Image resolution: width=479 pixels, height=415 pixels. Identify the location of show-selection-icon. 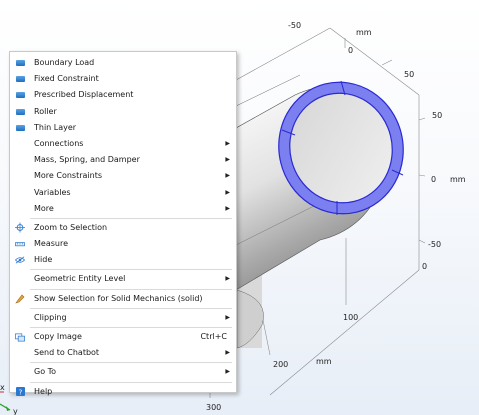
(20, 299).